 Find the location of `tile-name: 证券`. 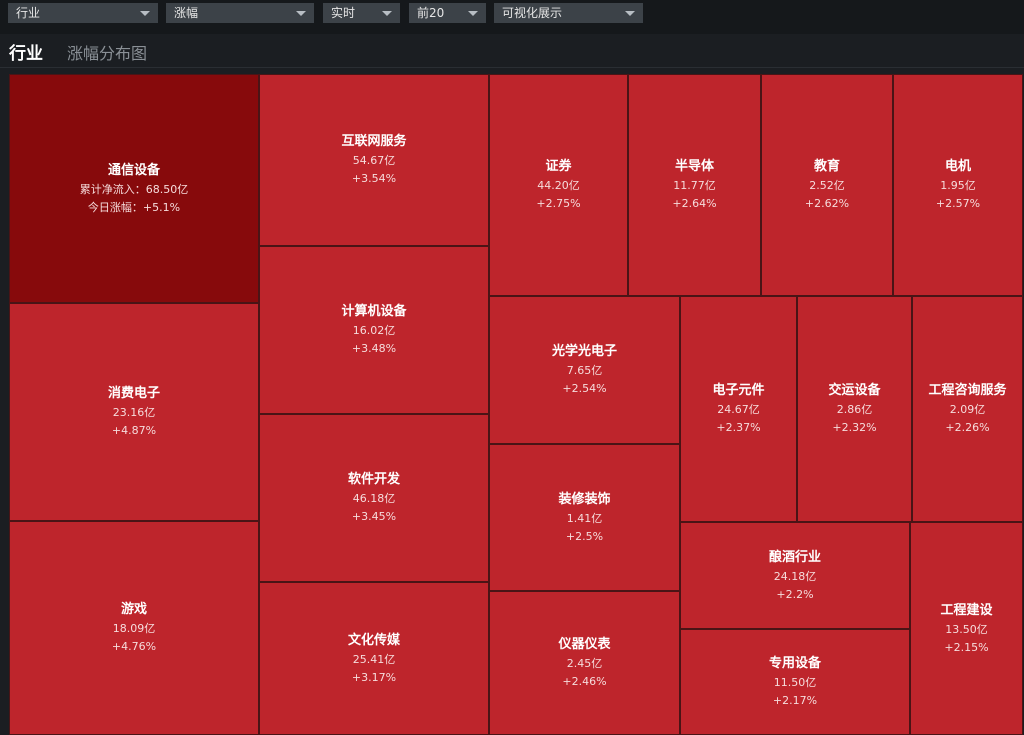

tile-name: 证券 is located at coordinates (558, 166).